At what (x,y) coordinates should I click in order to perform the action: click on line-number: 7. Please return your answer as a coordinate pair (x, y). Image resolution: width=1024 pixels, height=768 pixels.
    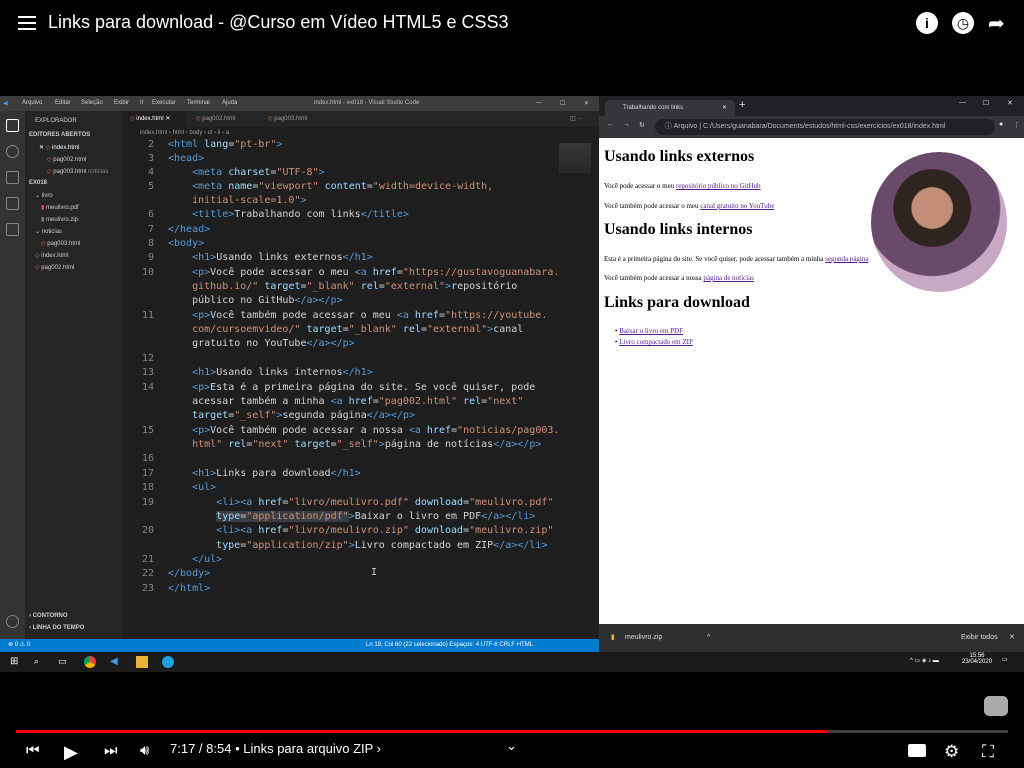
    Looking at the image, I should click on (150, 229).